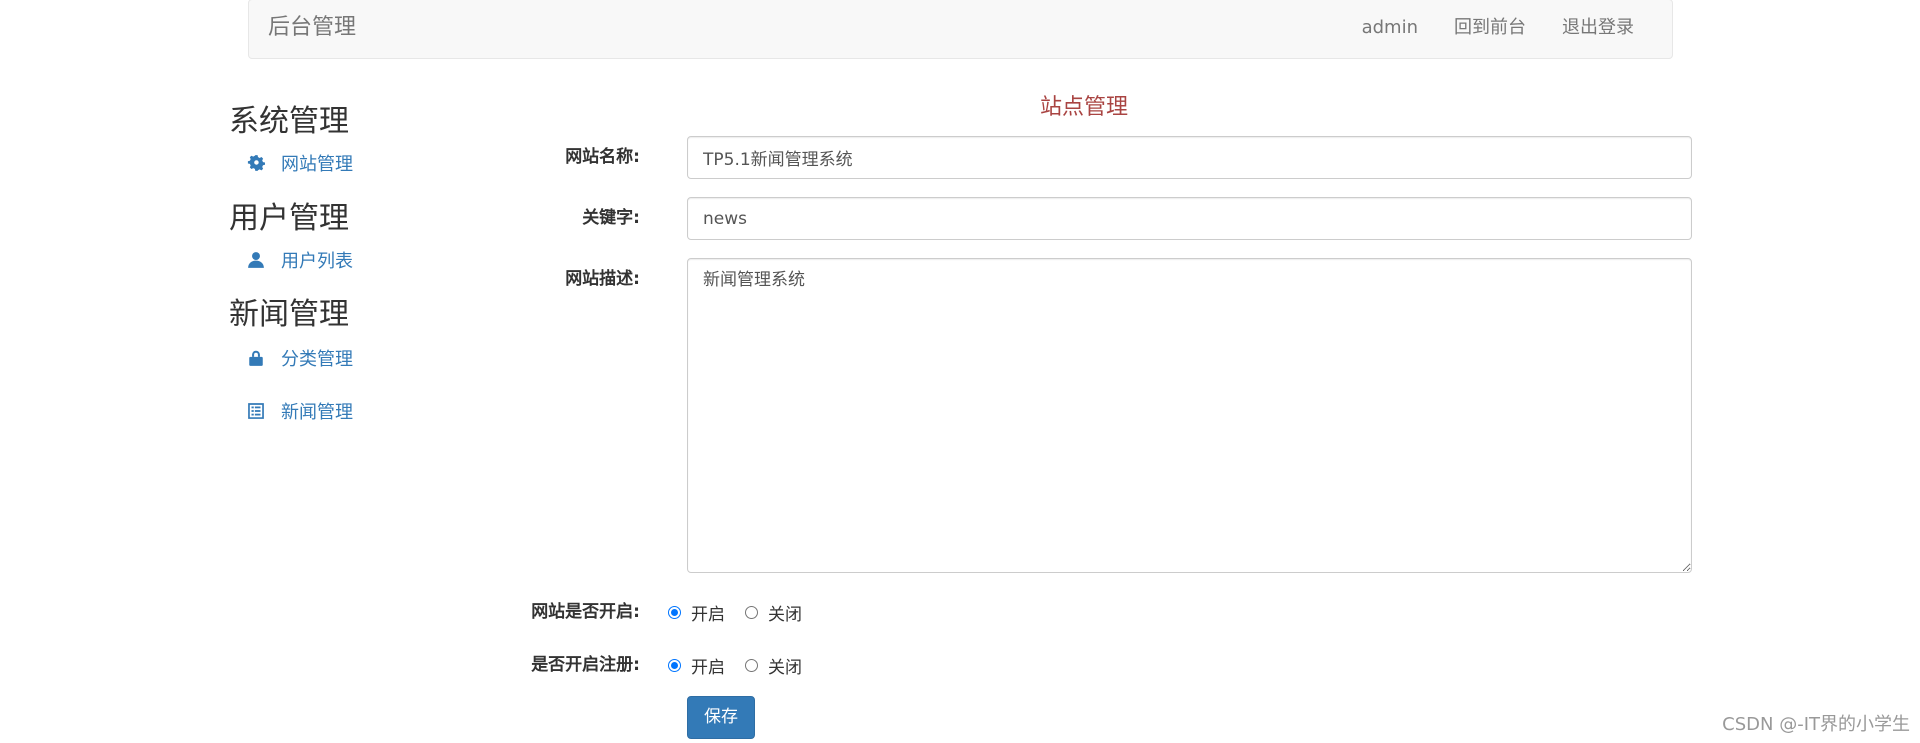 The width and height of the screenshot is (1920, 743). Describe the element at coordinates (785, 665) in the screenshot. I see `register-open-off-label: 关闭` at that location.